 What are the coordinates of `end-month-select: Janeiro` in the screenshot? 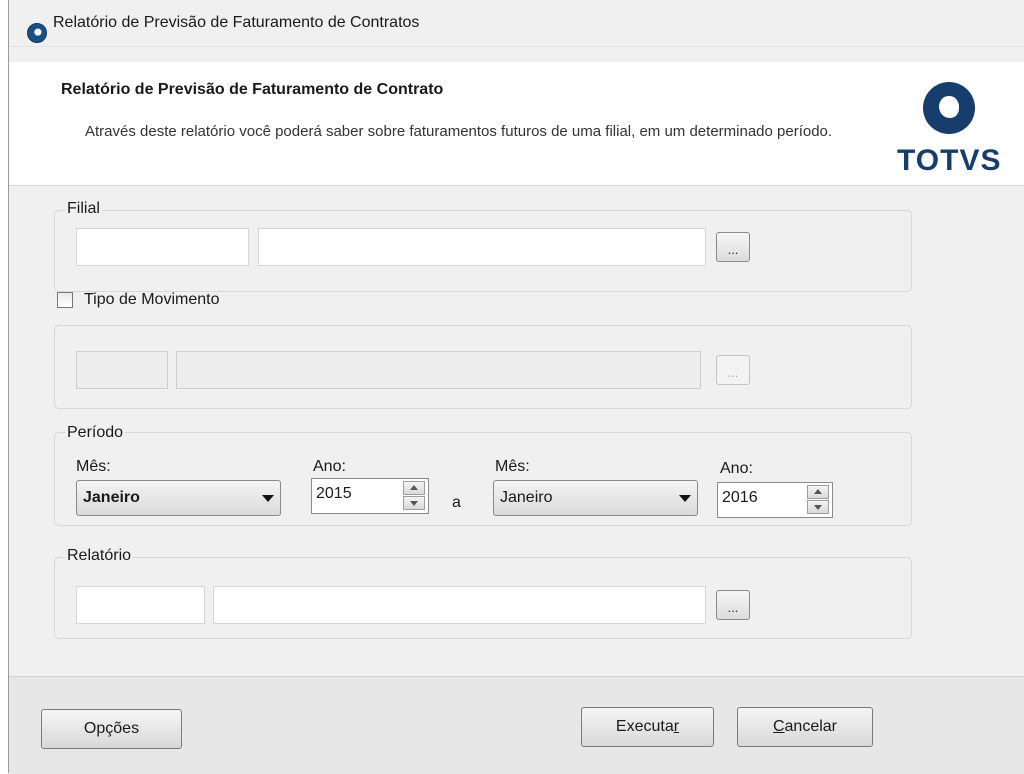 It's located at (595, 498).